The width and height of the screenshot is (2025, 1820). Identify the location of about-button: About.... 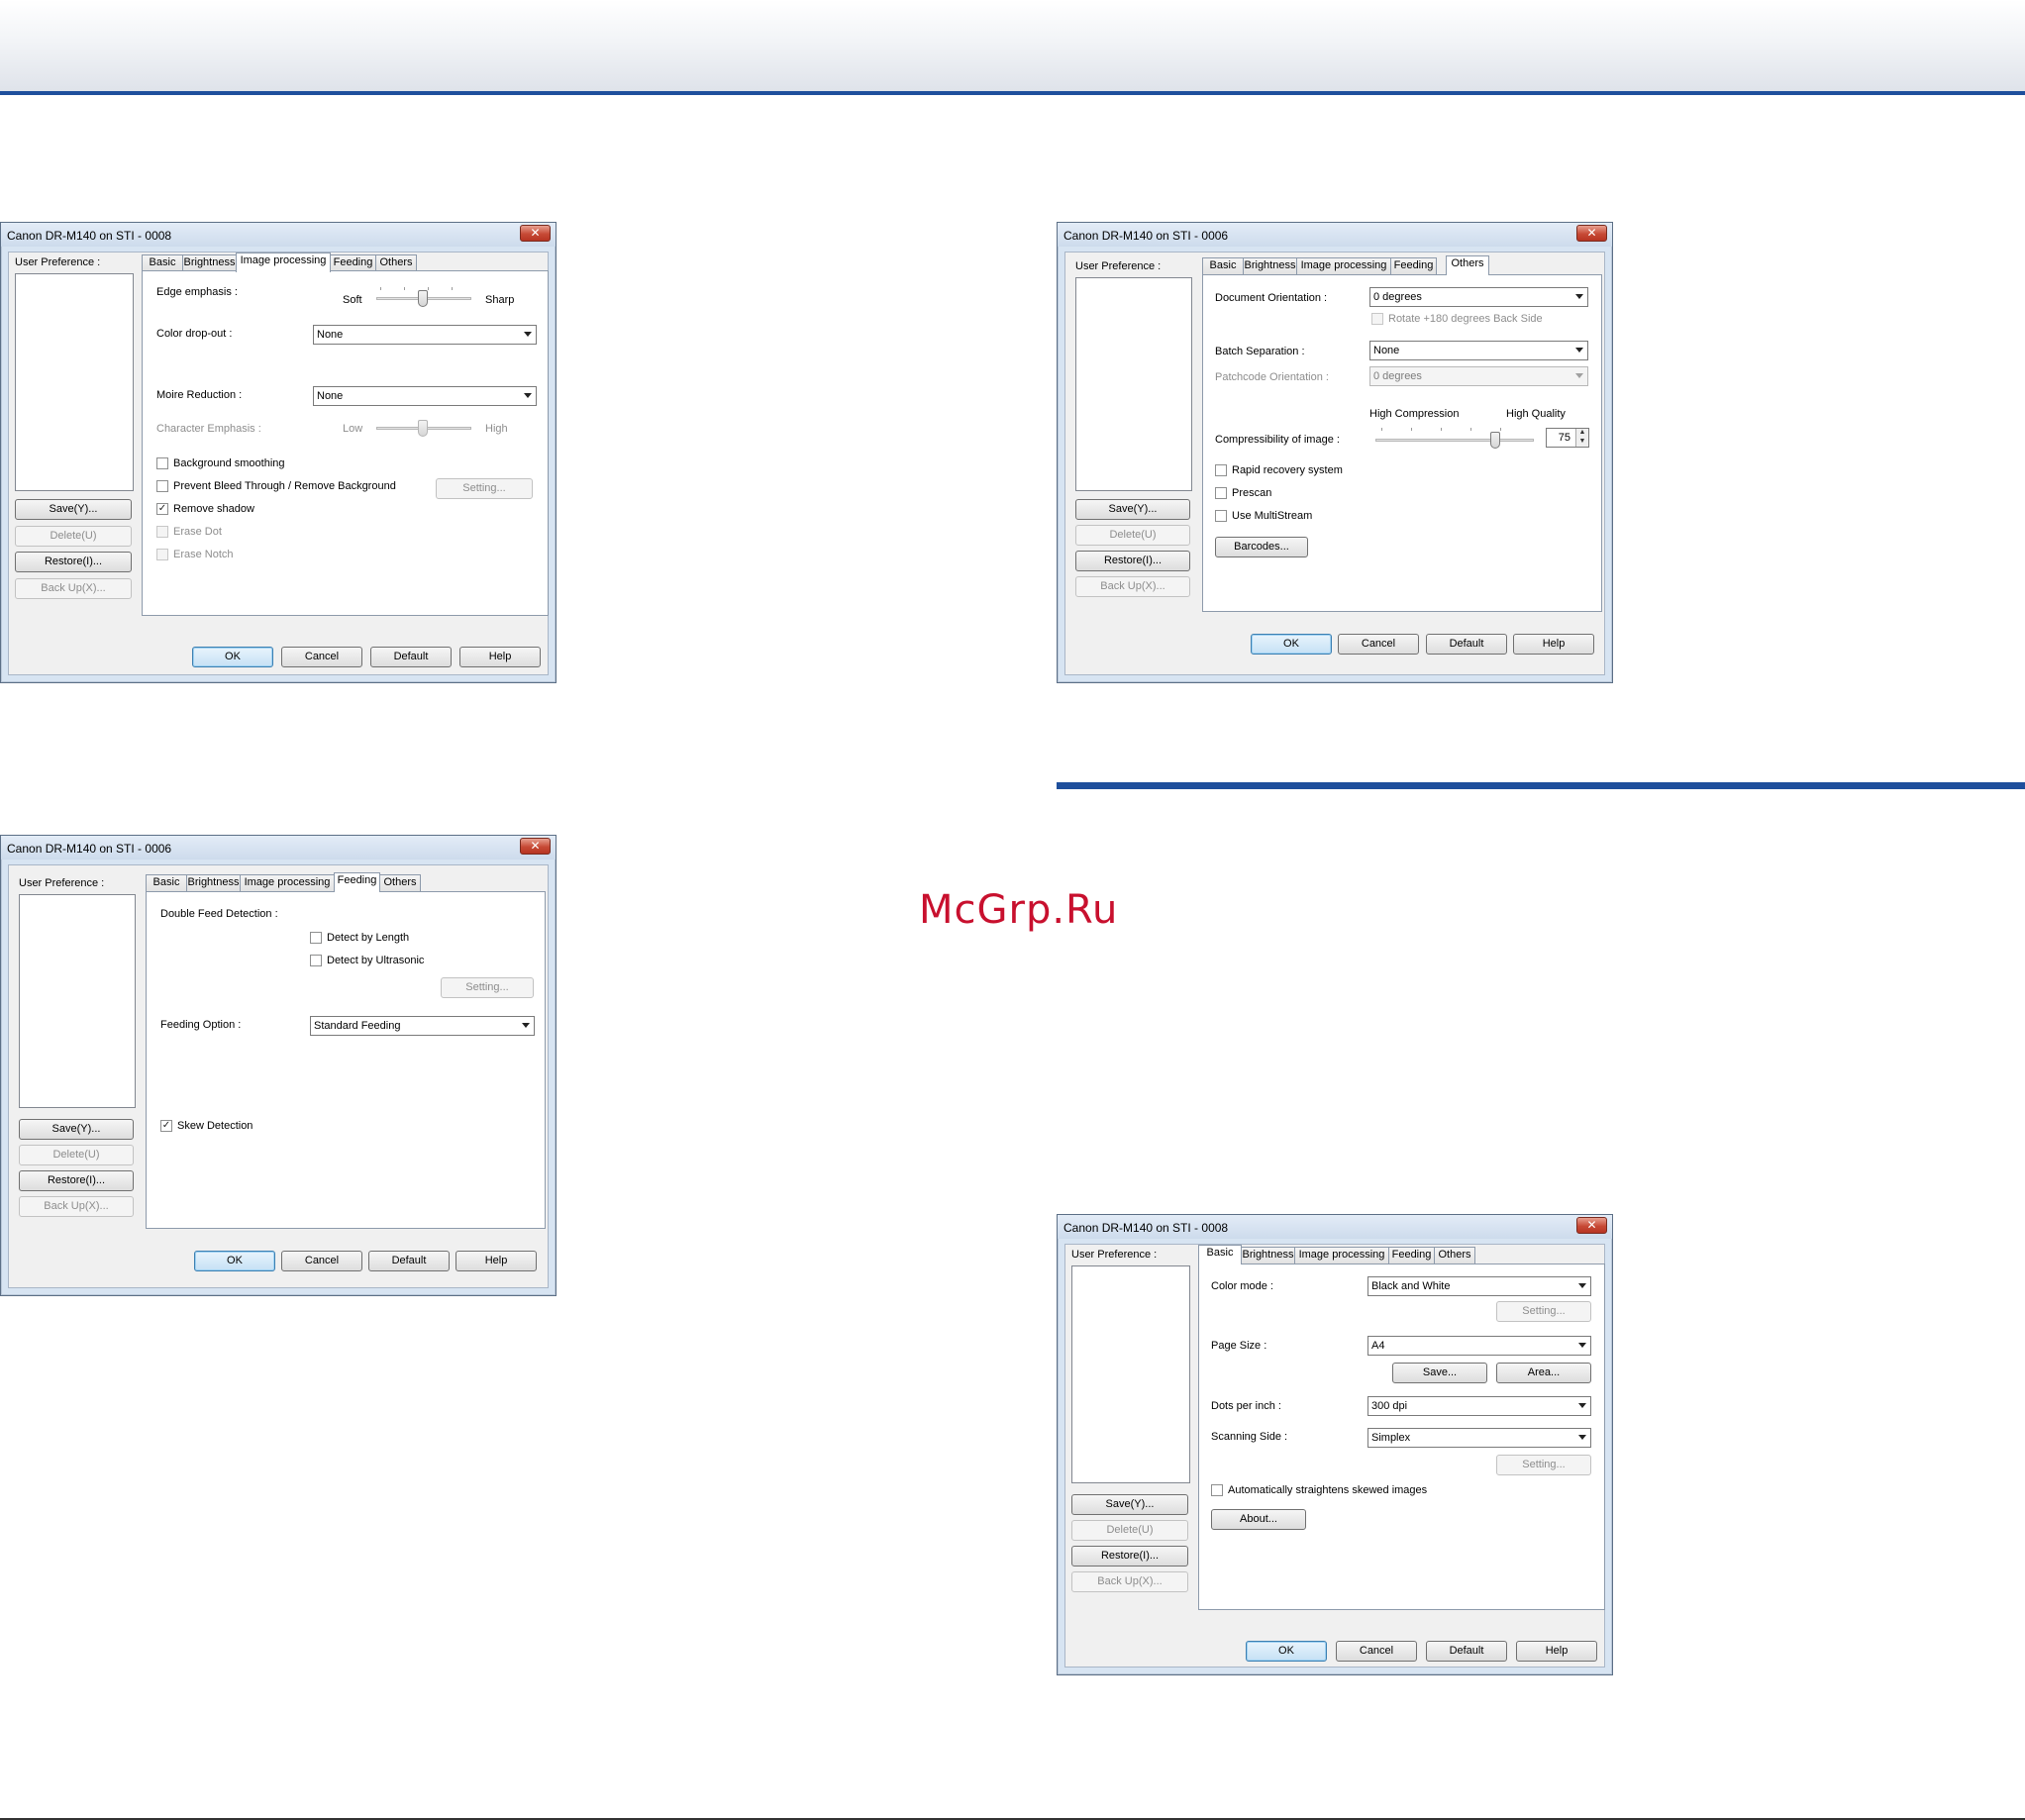
(1258, 1519).